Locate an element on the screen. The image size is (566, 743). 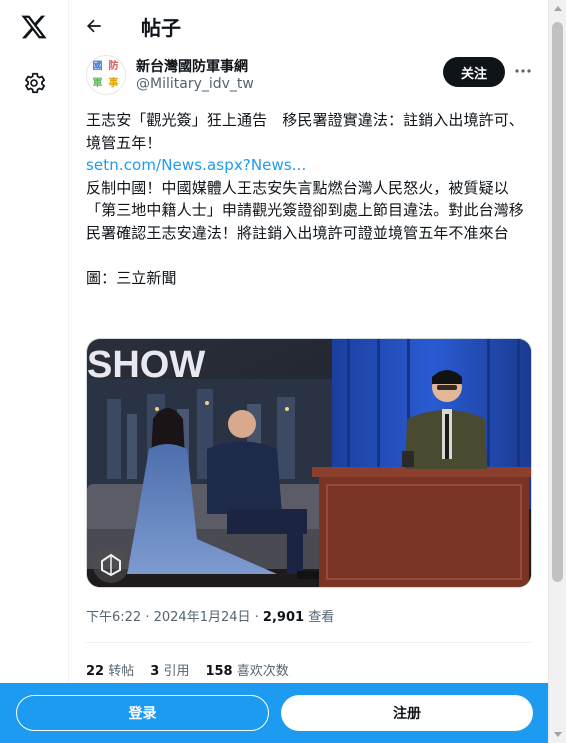
login-button: 登录 is located at coordinates (142, 713).